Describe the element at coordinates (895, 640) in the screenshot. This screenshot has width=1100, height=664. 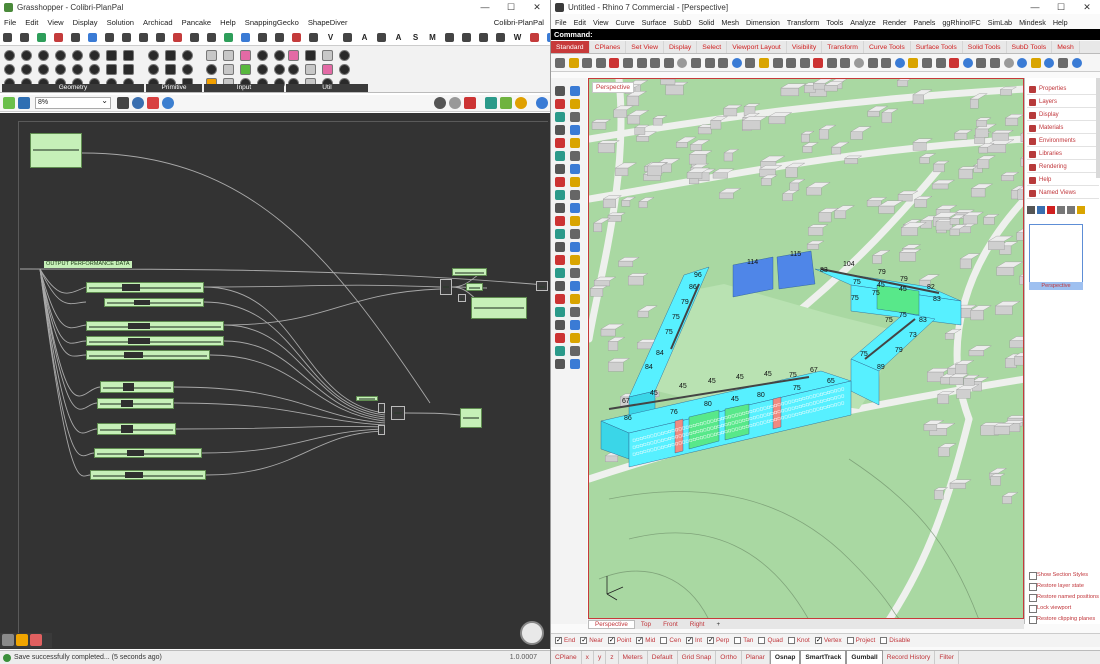
I see `osnap-disable: Disable` at that location.